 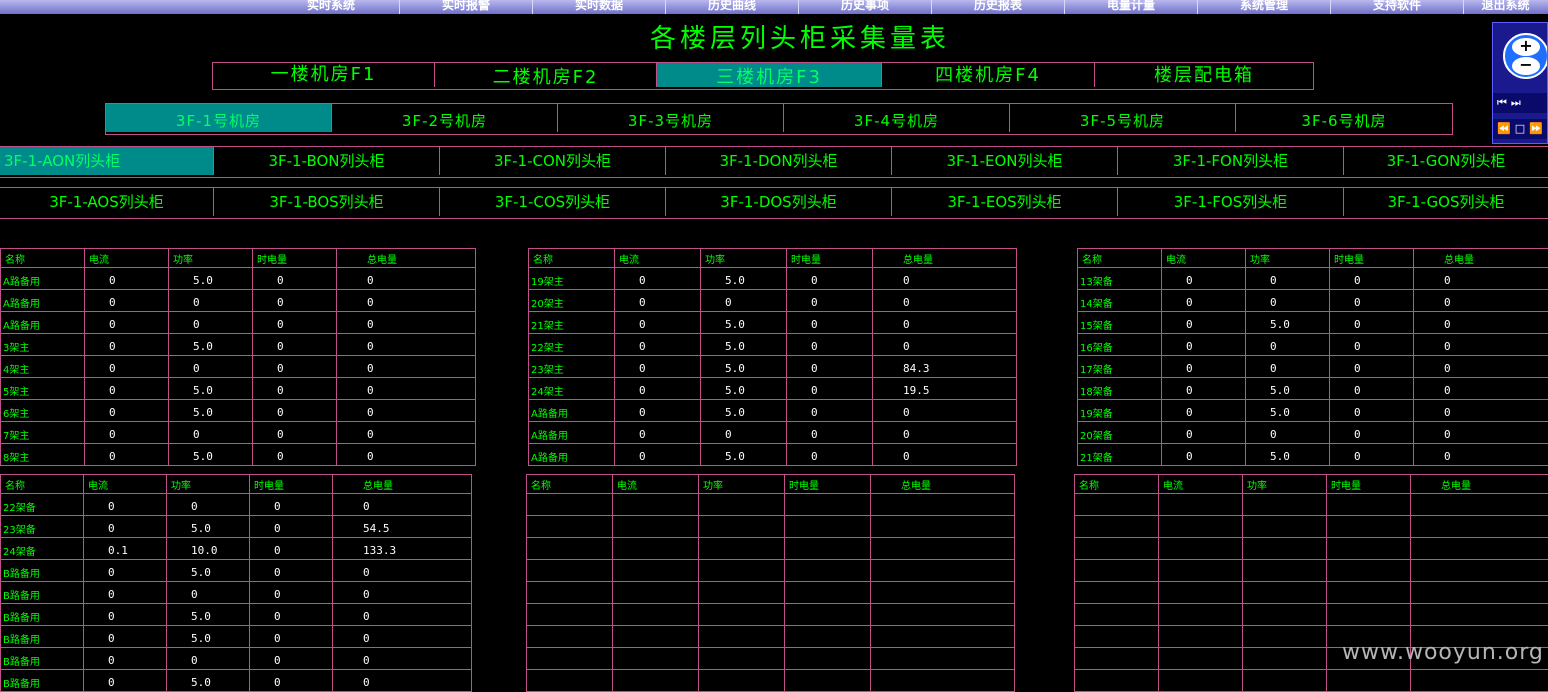 What do you see at coordinates (865, 7) in the screenshot?
I see `menu-item-history-events: 历史事项` at bounding box center [865, 7].